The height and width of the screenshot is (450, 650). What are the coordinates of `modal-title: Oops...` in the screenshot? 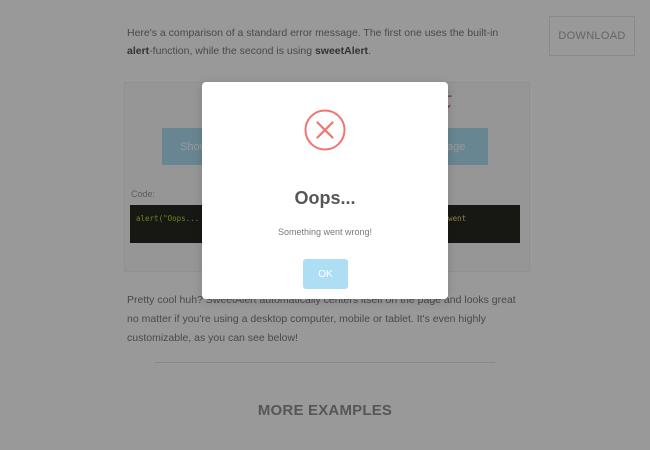 It's located at (325, 198).